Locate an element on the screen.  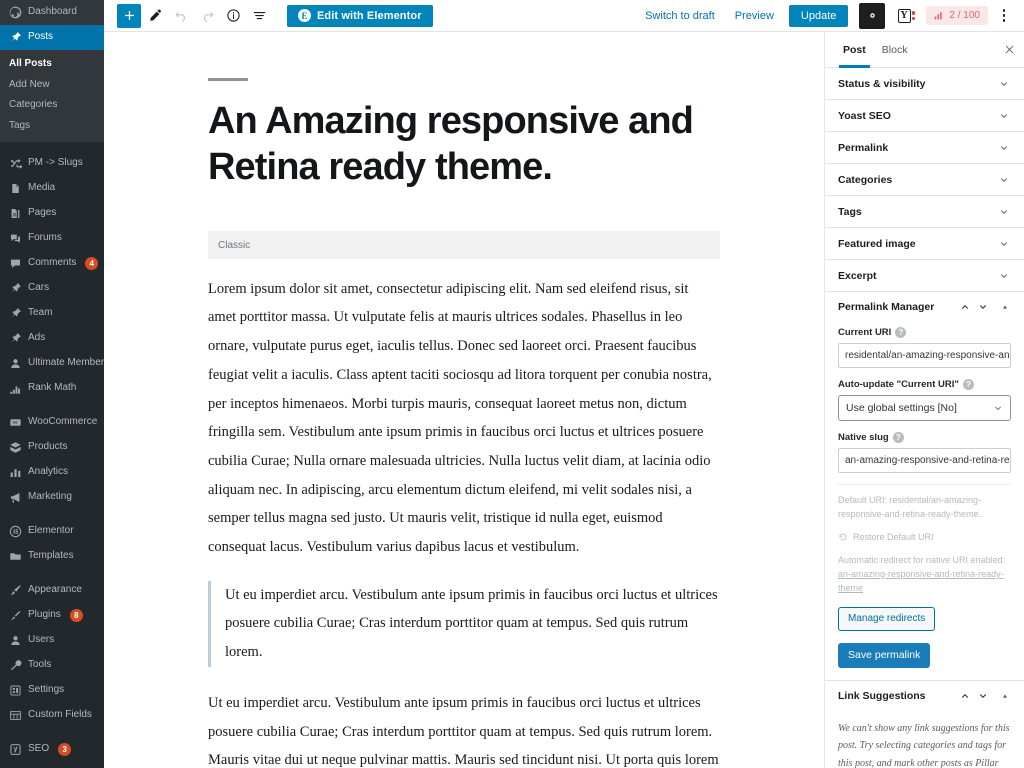
list-view-button is located at coordinates (259, 16).